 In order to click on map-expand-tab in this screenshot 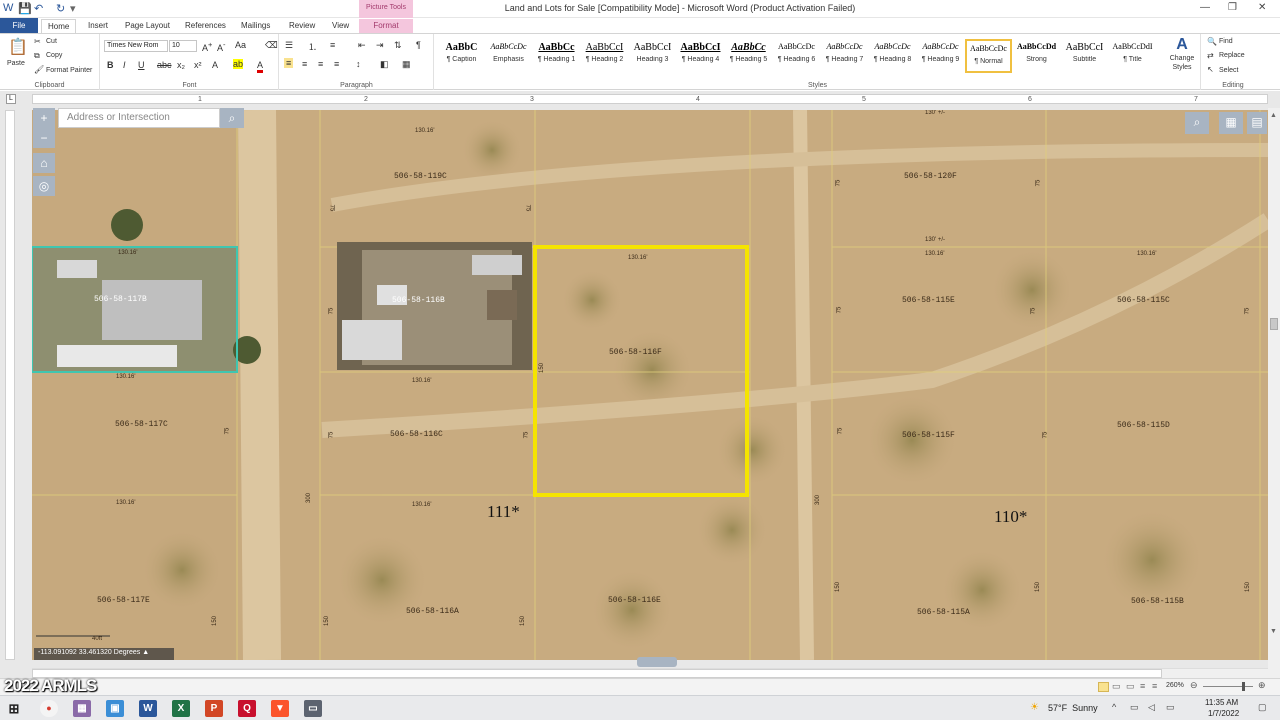, I will do `click(657, 662)`.